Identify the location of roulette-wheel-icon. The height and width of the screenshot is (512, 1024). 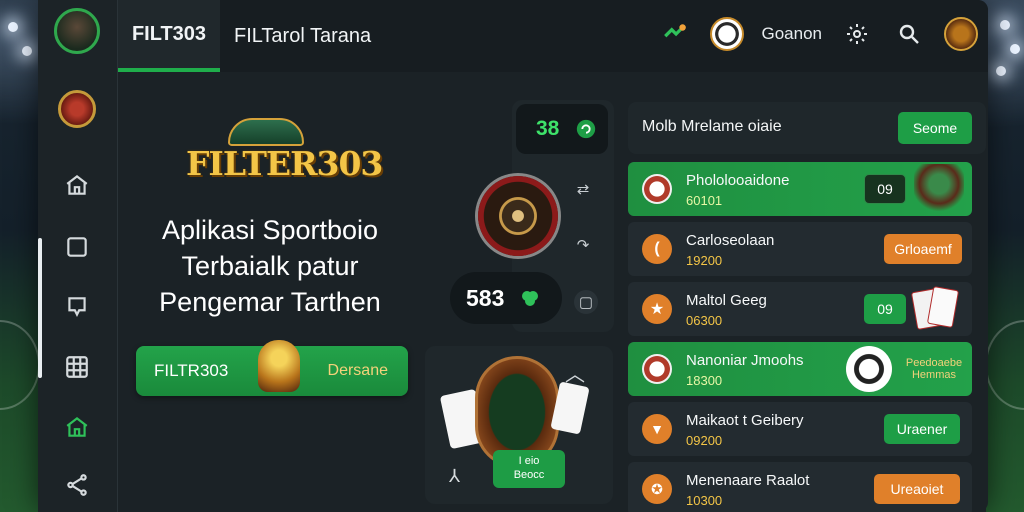
(518, 216).